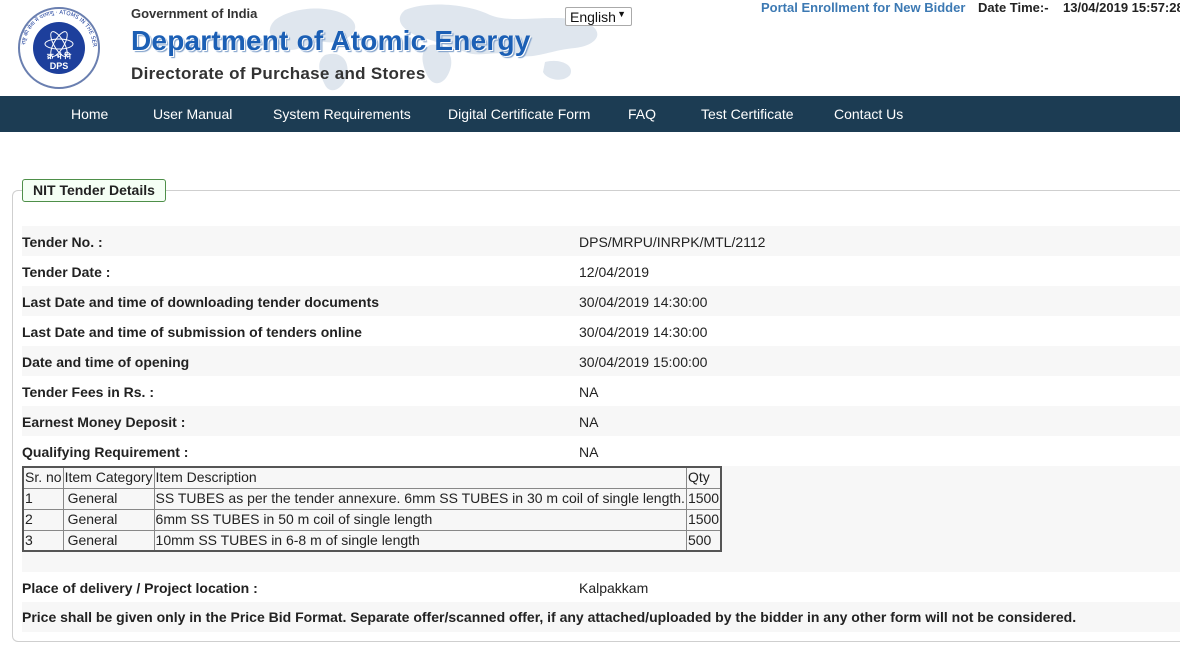 Image resolution: width=1180 pixels, height=654 pixels. I want to click on enrollment-link: Portal Enrollment for New Bidder, so click(863, 7).